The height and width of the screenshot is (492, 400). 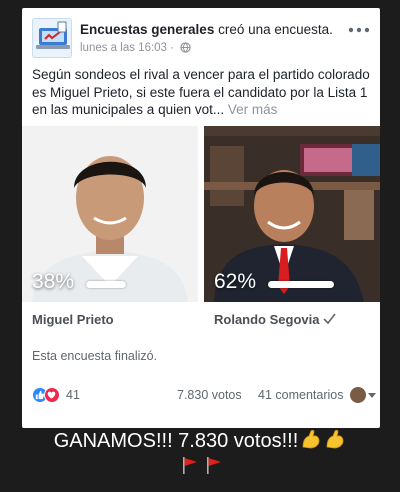 I want to click on percent-label-miguel-prieto: 38%, so click(x=53, y=281).